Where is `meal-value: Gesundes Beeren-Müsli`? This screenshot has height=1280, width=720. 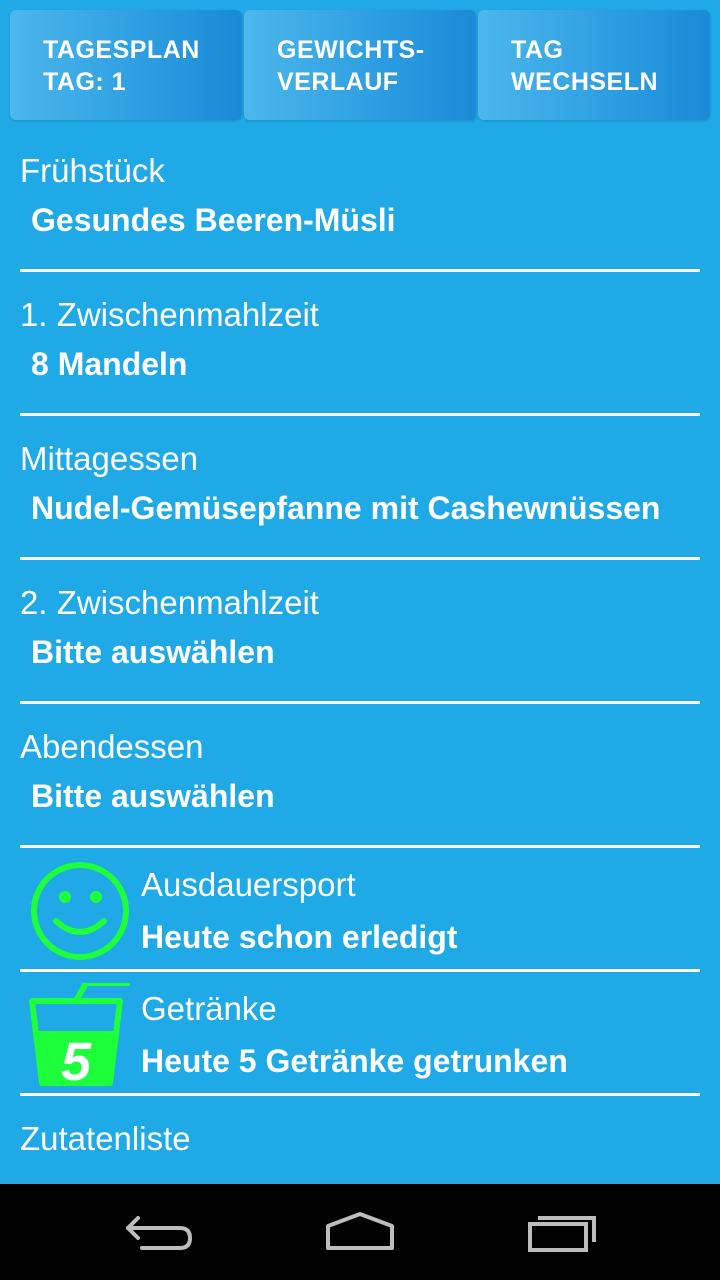 meal-value: Gesundes Beeren-Müsli is located at coordinates (213, 220).